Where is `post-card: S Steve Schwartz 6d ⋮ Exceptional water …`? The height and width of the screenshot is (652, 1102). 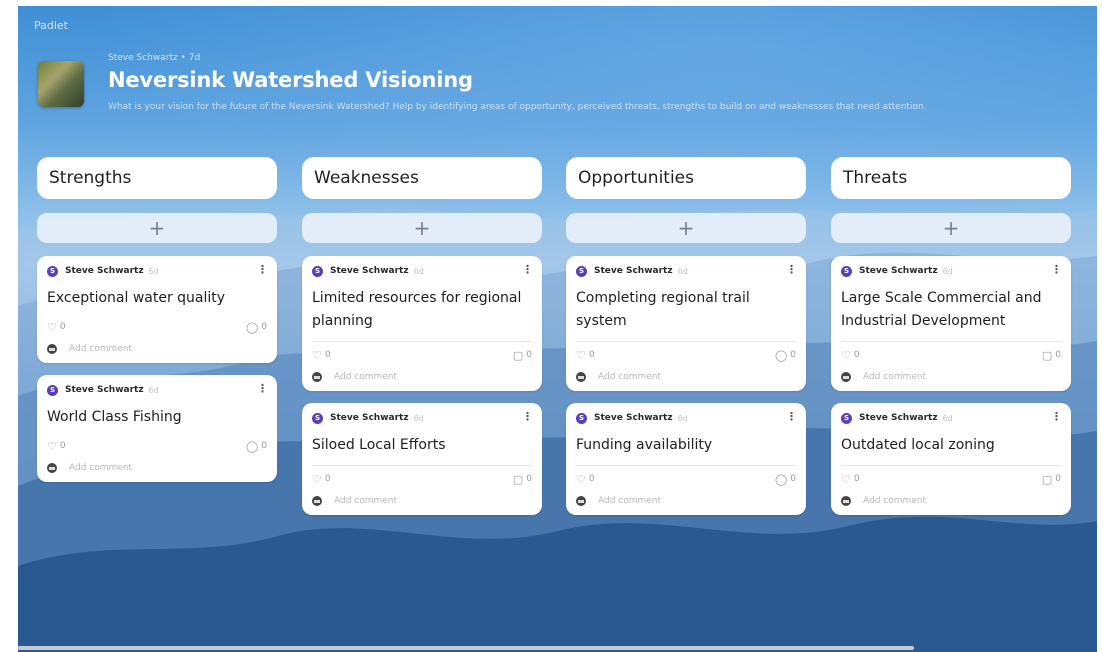
post-card: S Steve Schwartz 6d ⋮ Exceptional water … is located at coordinates (157, 309).